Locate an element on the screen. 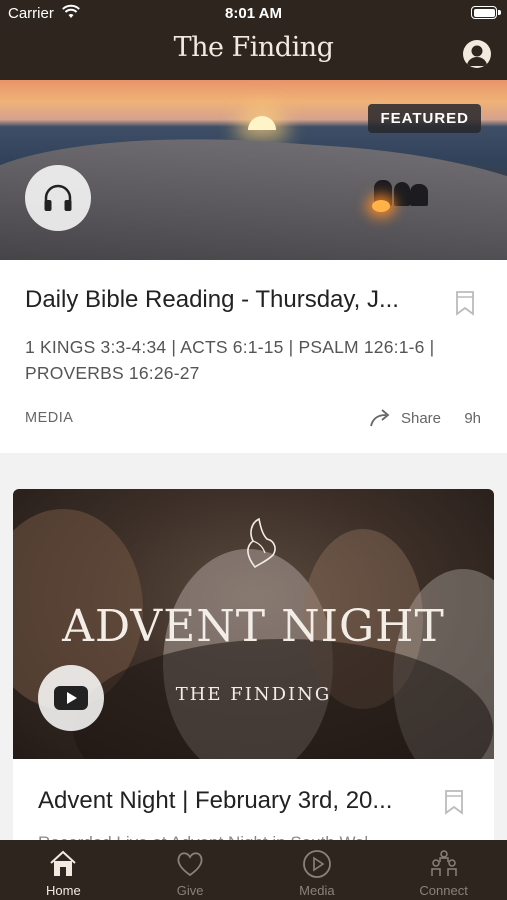  headphones-icon is located at coordinates (58, 197).